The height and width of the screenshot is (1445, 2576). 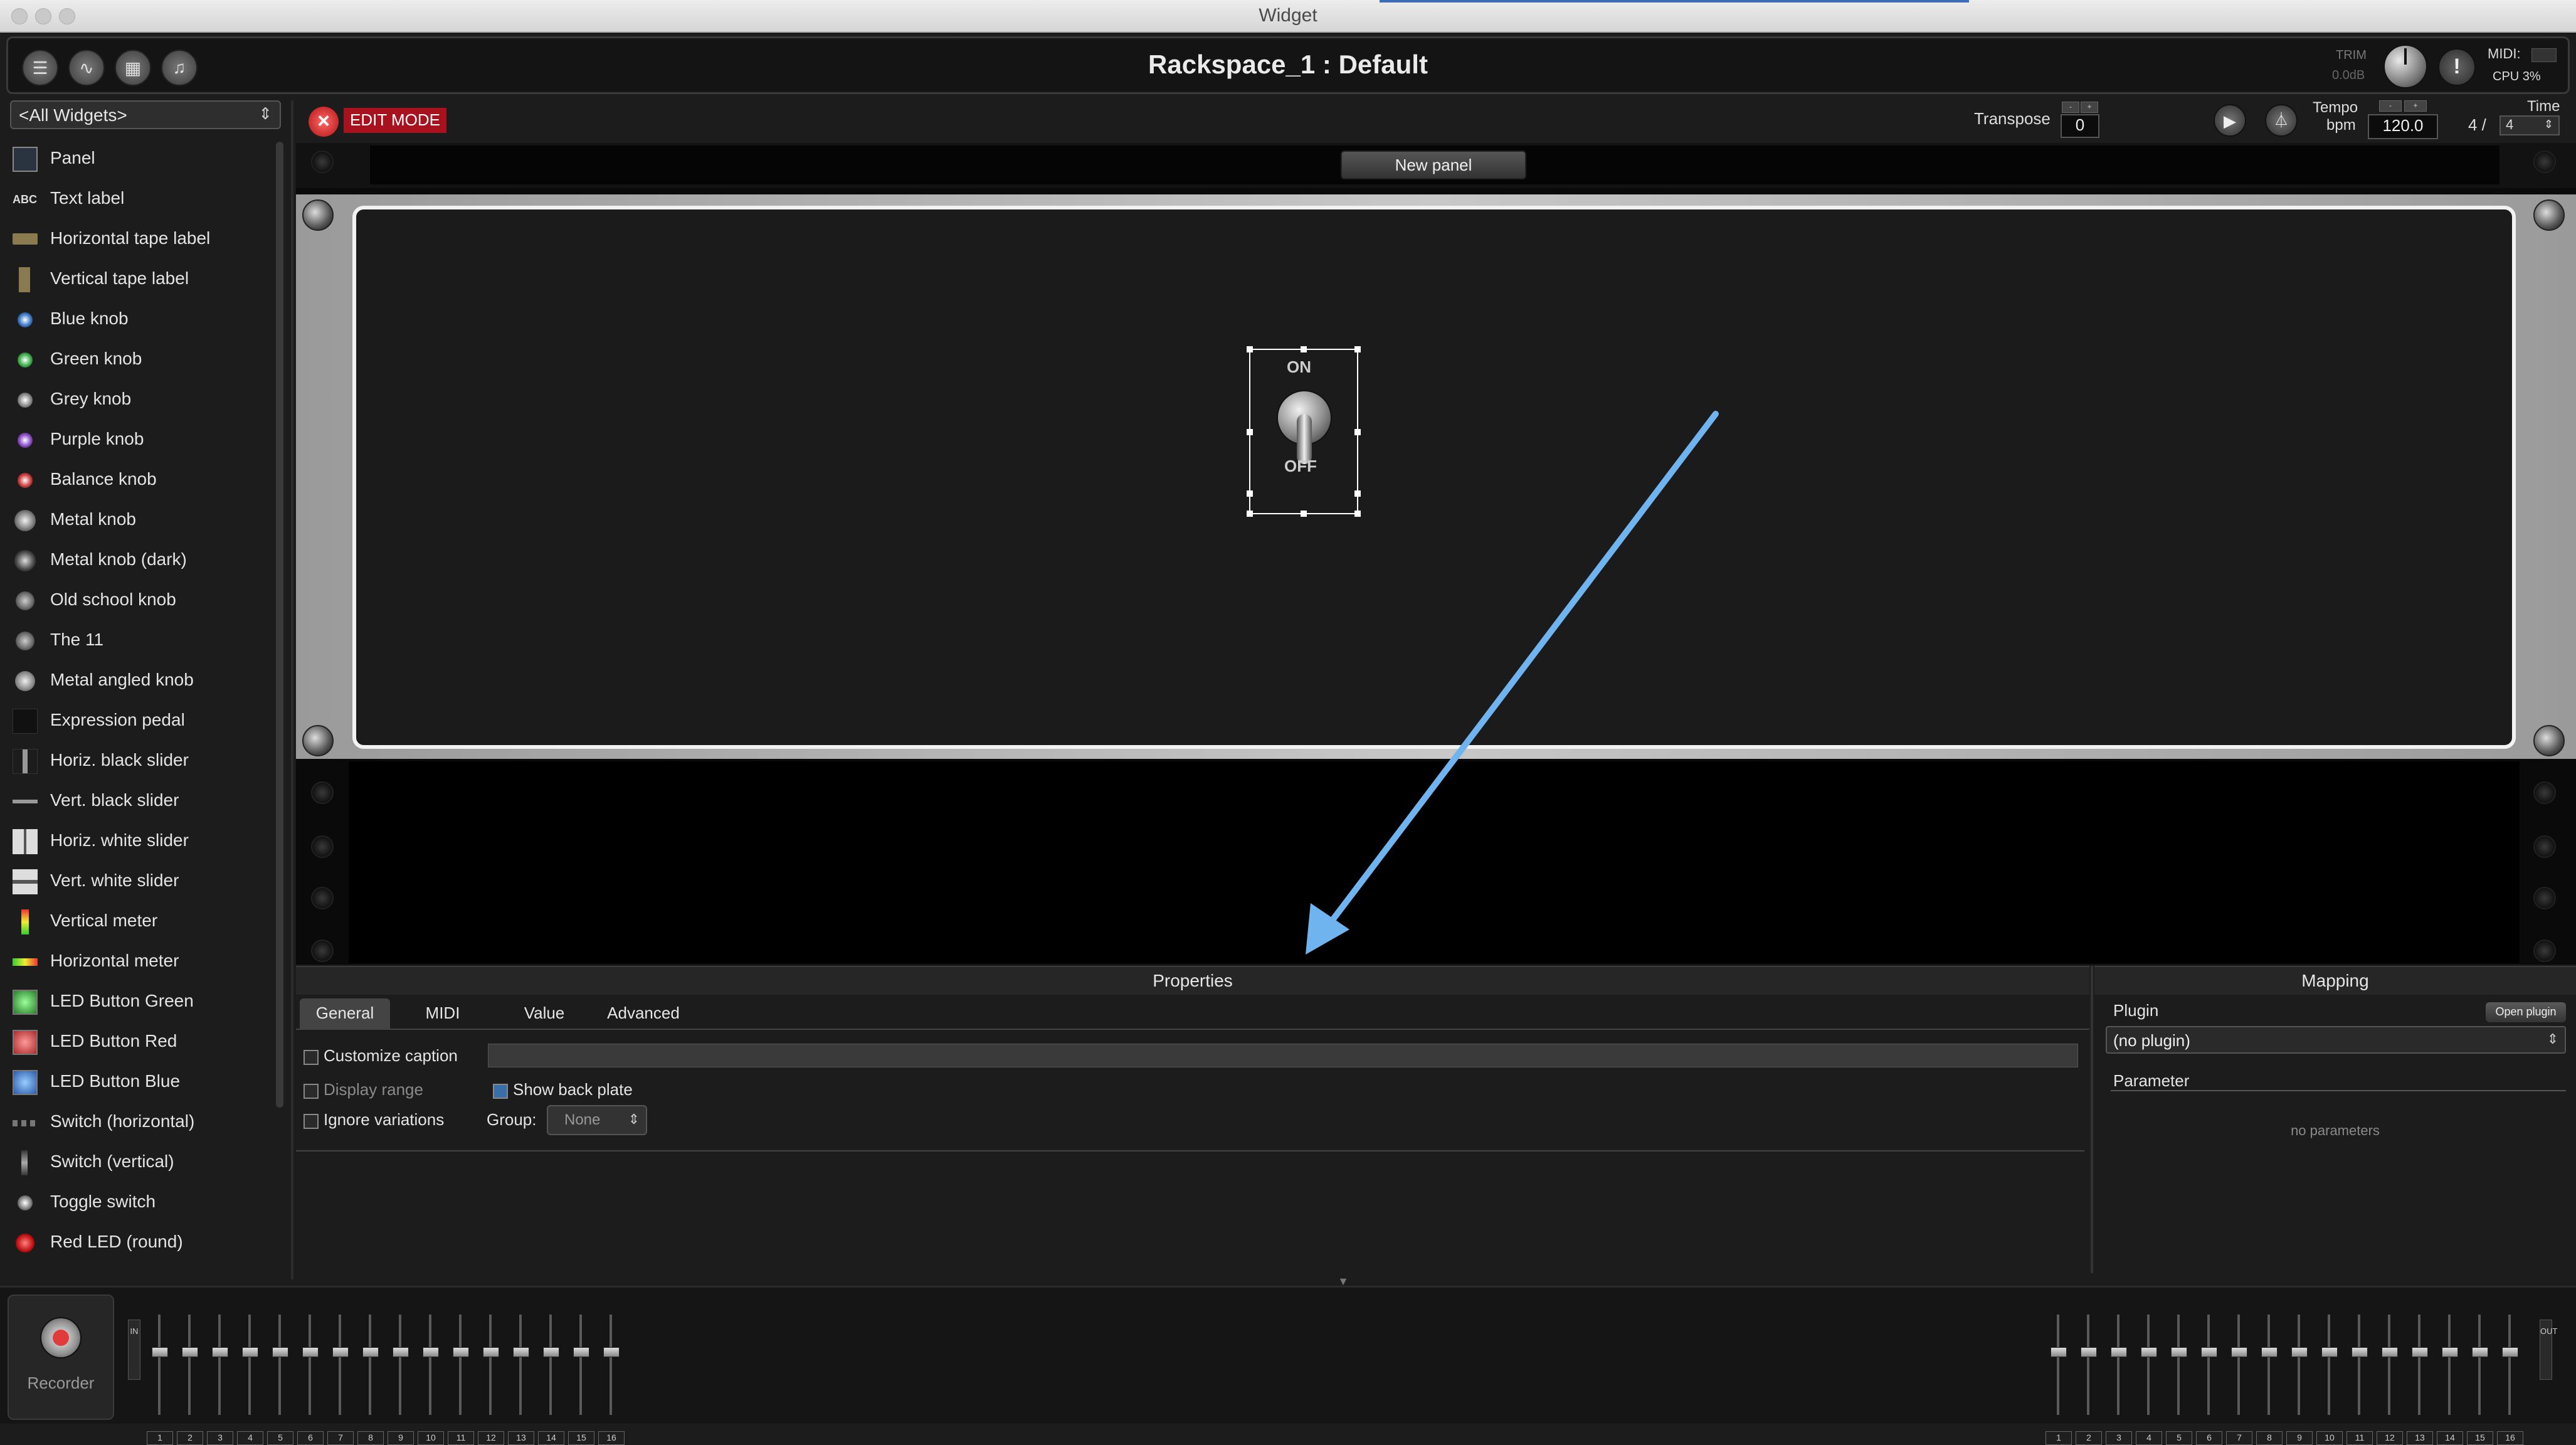 I want to click on input-fader: 7, so click(x=340, y=1380).